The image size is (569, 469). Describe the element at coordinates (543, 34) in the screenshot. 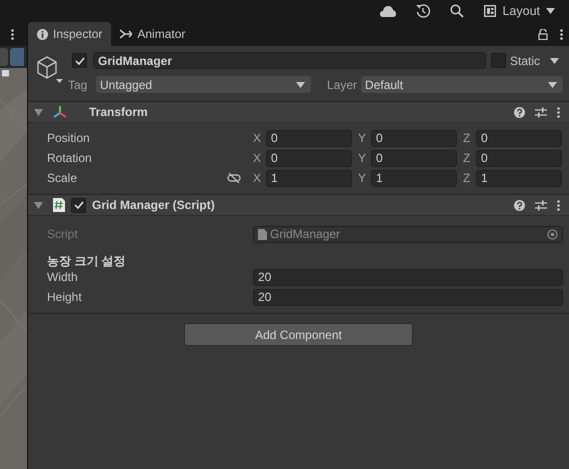

I see `lock-icon` at that location.